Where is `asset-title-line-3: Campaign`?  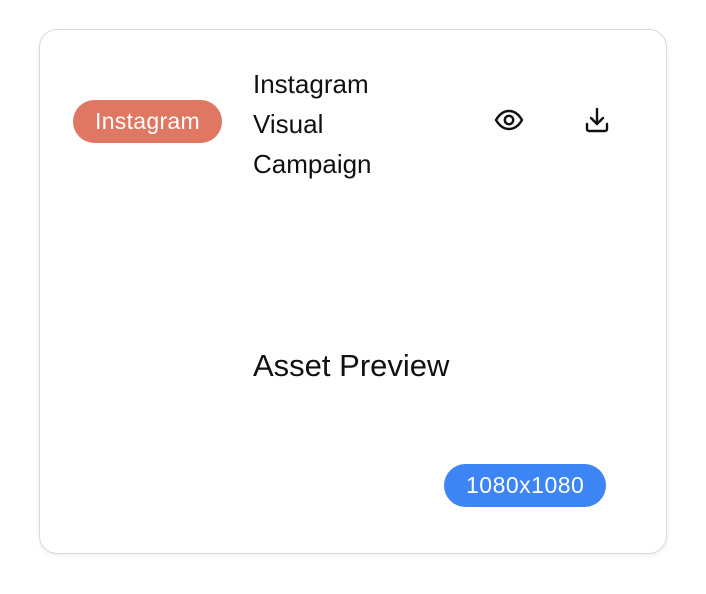 asset-title-line-3: Campaign is located at coordinates (312, 164).